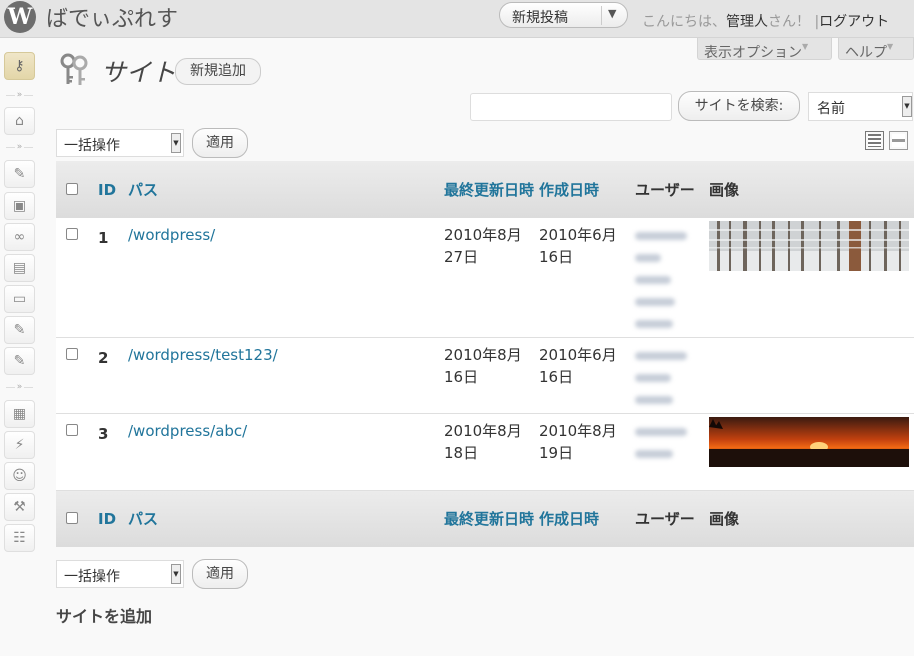  I want to click on help-label: ヘルプ, so click(866, 53).